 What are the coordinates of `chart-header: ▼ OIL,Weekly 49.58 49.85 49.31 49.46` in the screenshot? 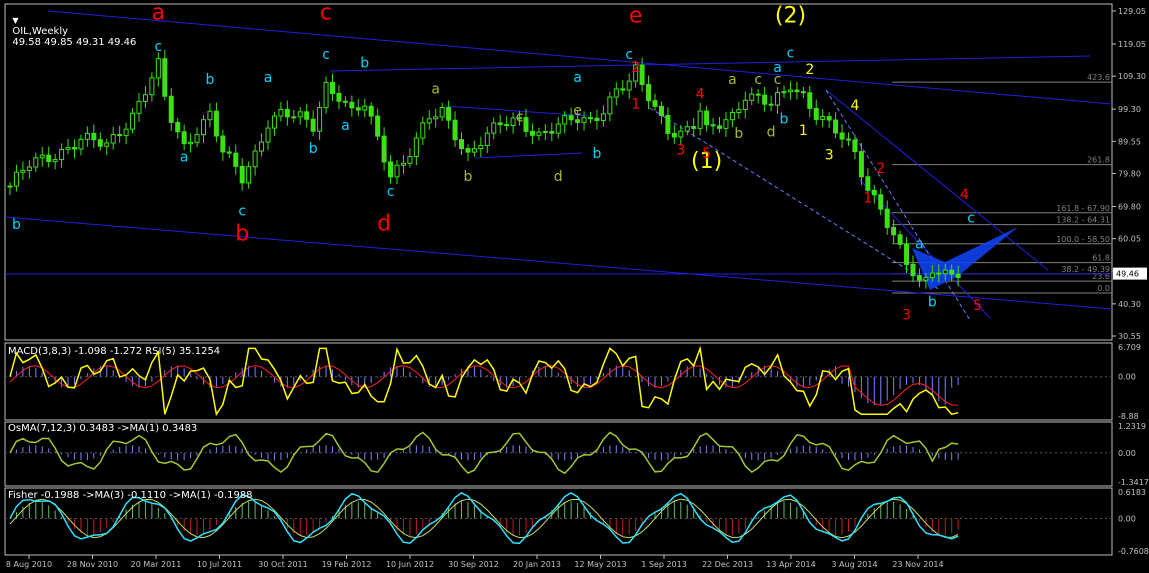 It's located at (71, 26).